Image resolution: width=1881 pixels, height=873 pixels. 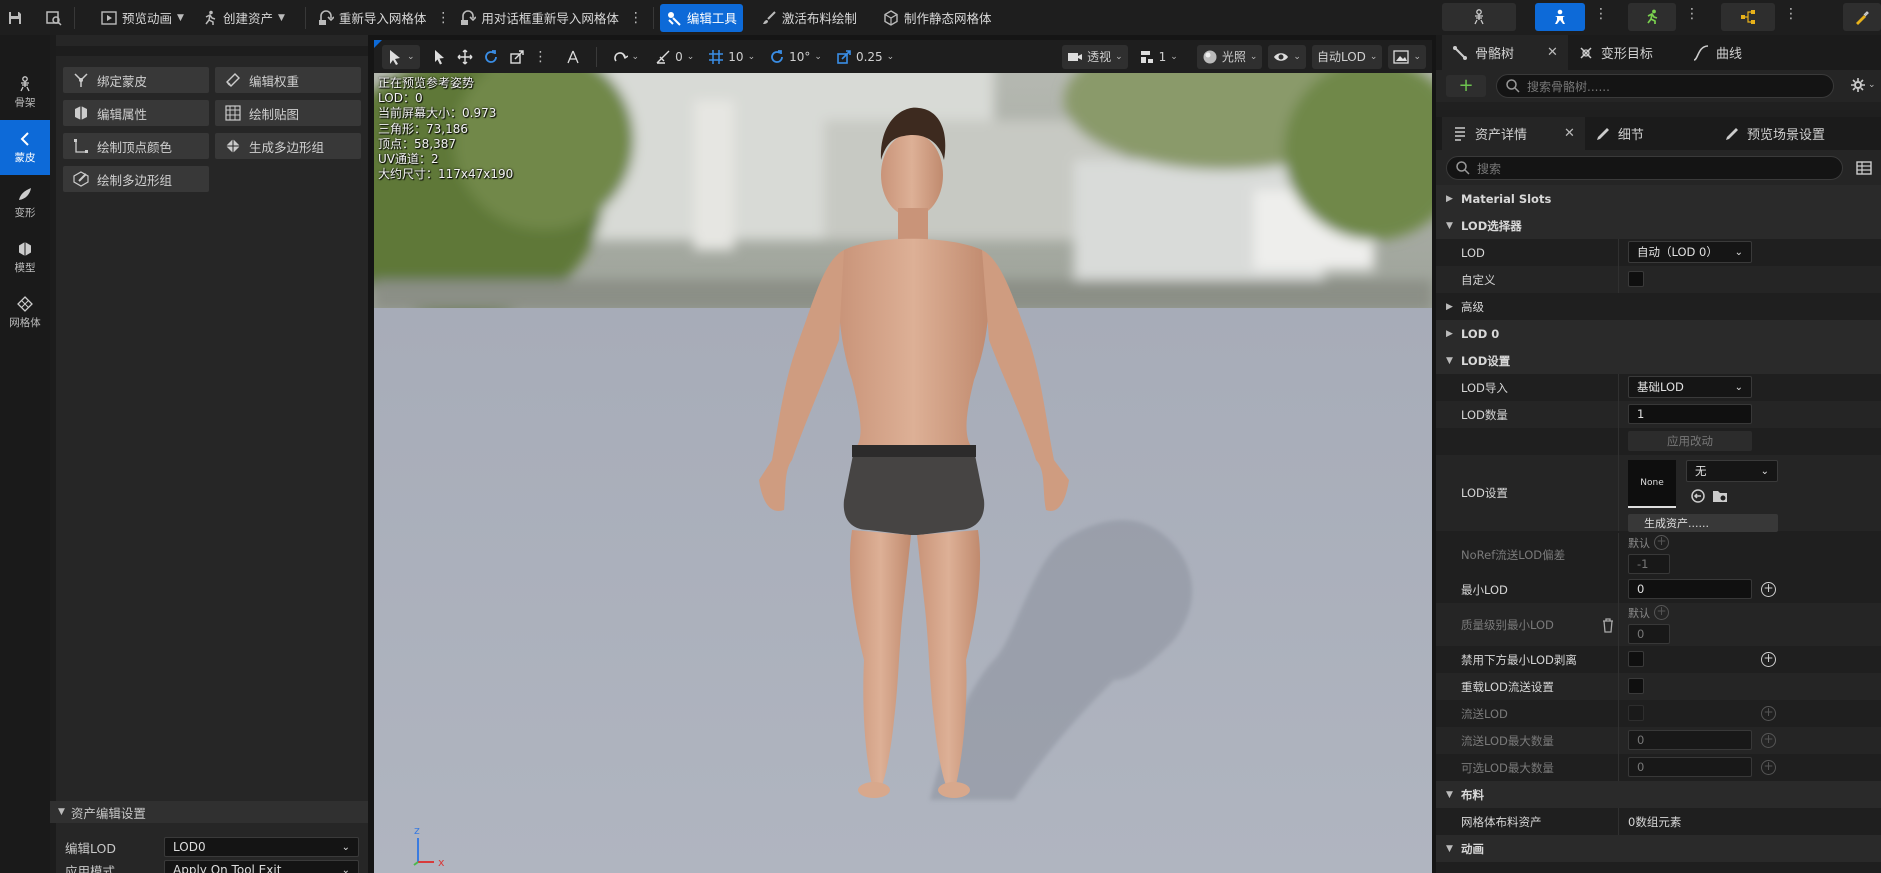 What do you see at coordinates (288, 80) in the screenshot?
I see `edit-weights-tool-button: 编辑权重` at bounding box center [288, 80].